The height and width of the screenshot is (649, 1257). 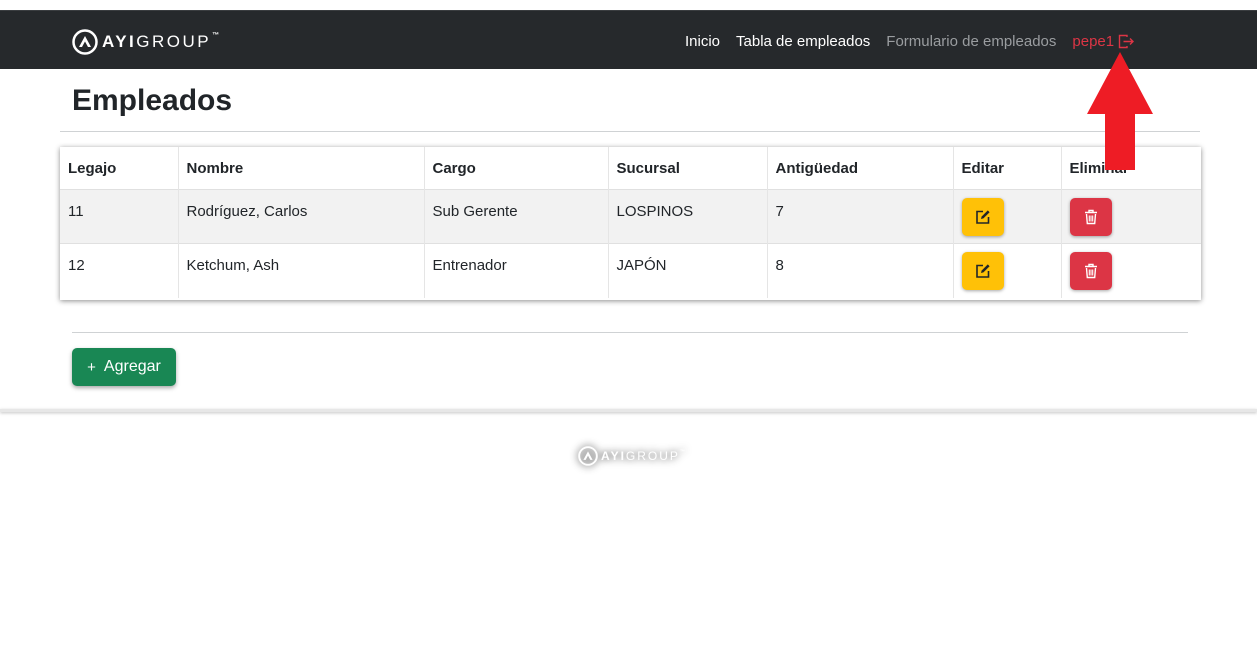 What do you see at coordinates (628, 410) in the screenshot?
I see `footer-divider` at bounding box center [628, 410].